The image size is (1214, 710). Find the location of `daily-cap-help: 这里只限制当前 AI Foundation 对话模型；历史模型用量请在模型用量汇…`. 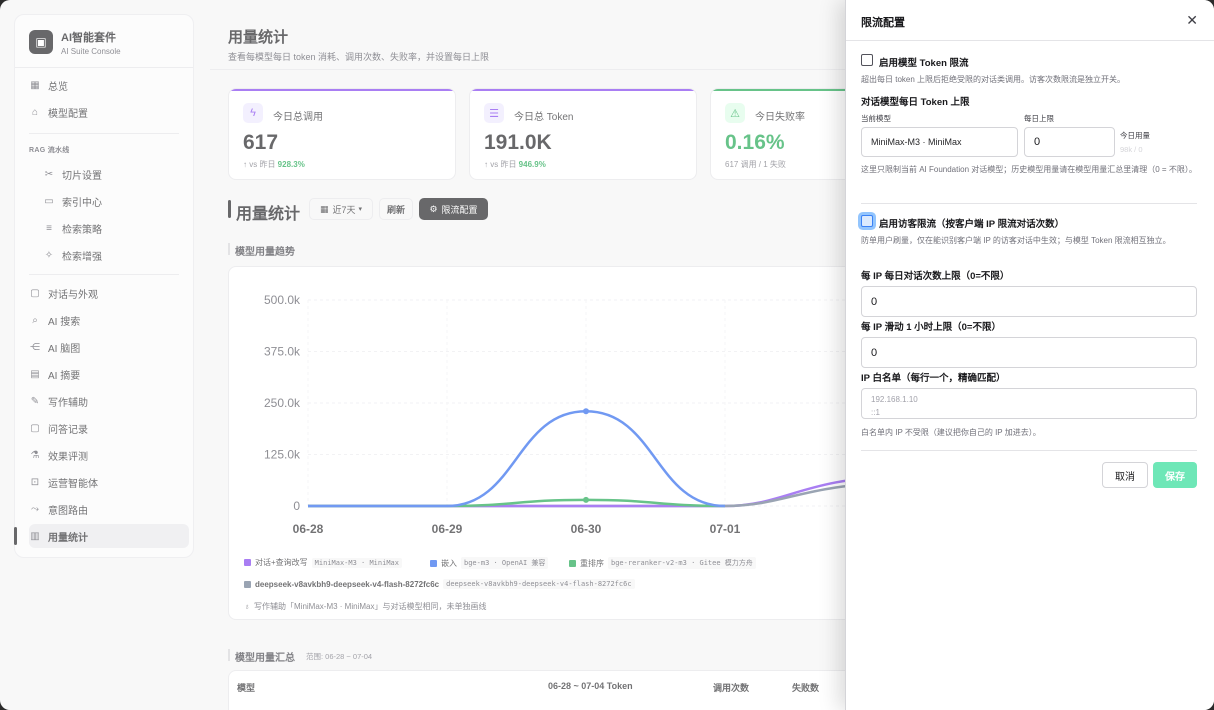

daily-cap-help: 这里只限制当前 AI Foundation 对话模型；历史模型用量请在模型用量汇… is located at coordinates (1029, 169).